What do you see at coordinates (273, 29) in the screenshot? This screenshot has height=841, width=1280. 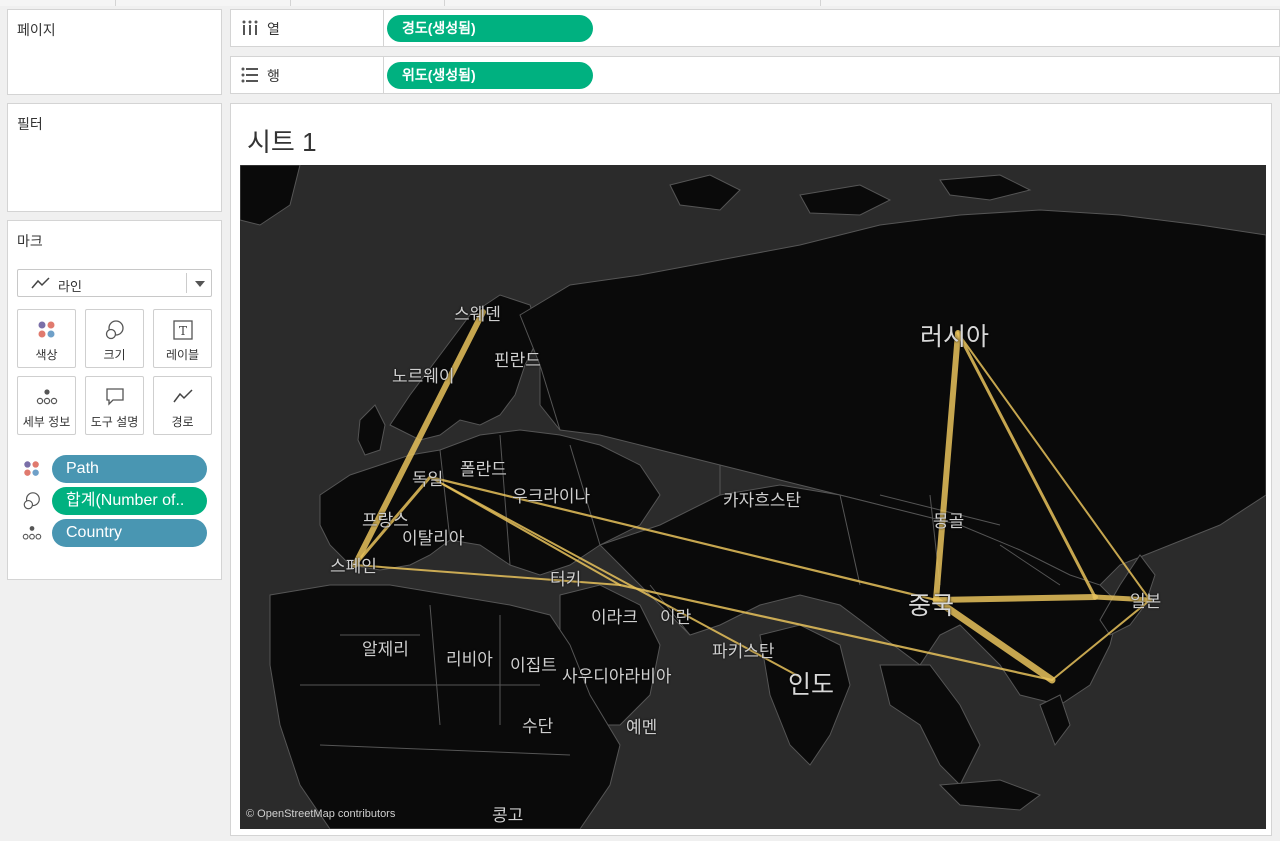 I see `columns-label: 열` at bounding box center [273, 29].